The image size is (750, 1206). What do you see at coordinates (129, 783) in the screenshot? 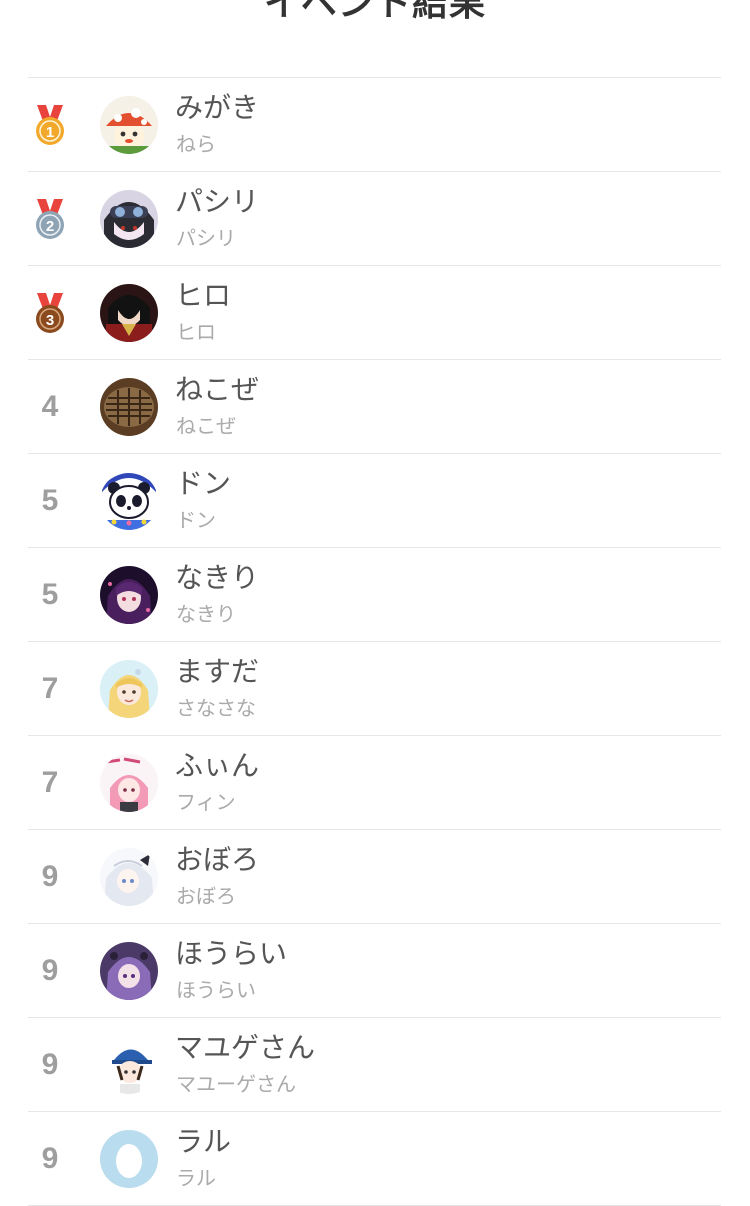
I see `pink-hair-avatar-icon` at bounding box center [129, 783].